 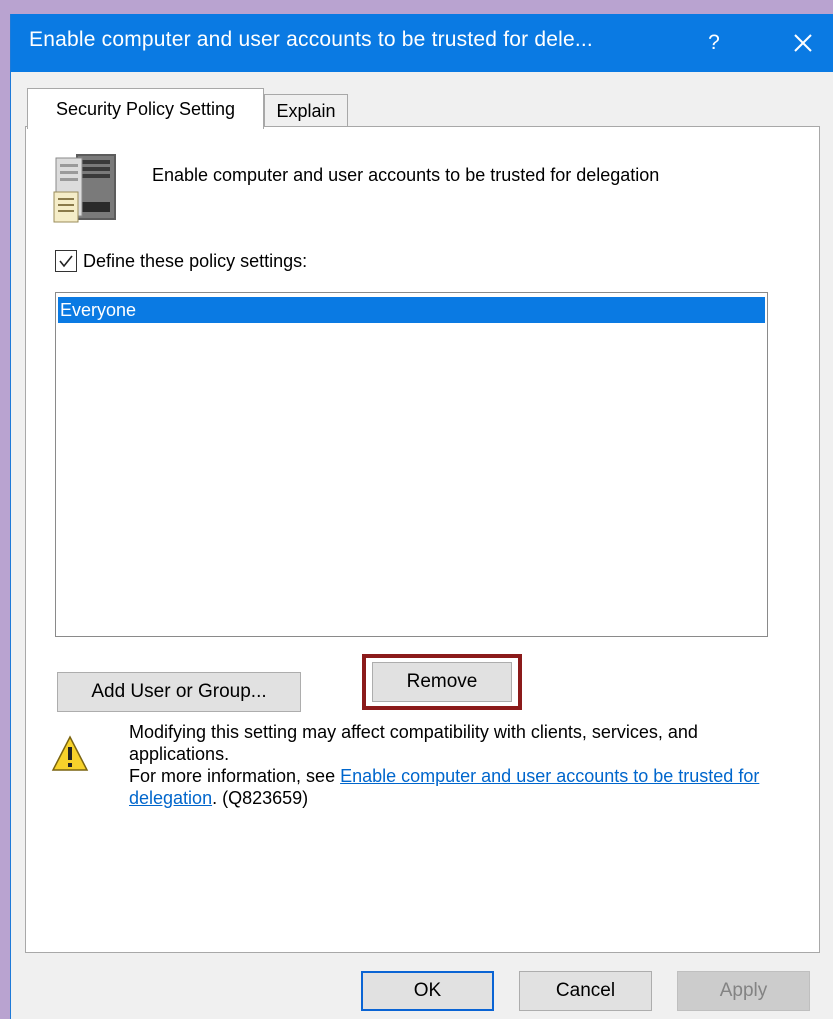 I want to click on close-button, so click(x=802, y=43).